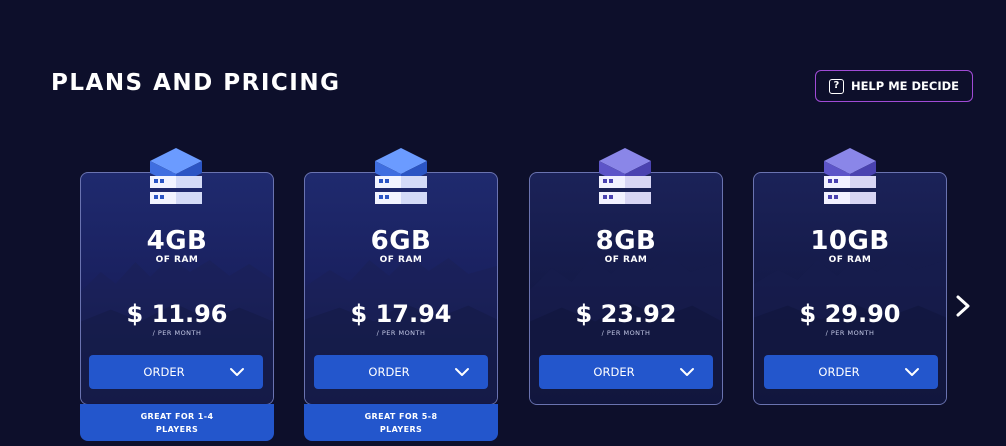  What do you see at coordinates (177, 422) in the screenshot?
I see `players-badge: GREAT FOR 1-4 PLAYERS` at bounding box center [177, 422].